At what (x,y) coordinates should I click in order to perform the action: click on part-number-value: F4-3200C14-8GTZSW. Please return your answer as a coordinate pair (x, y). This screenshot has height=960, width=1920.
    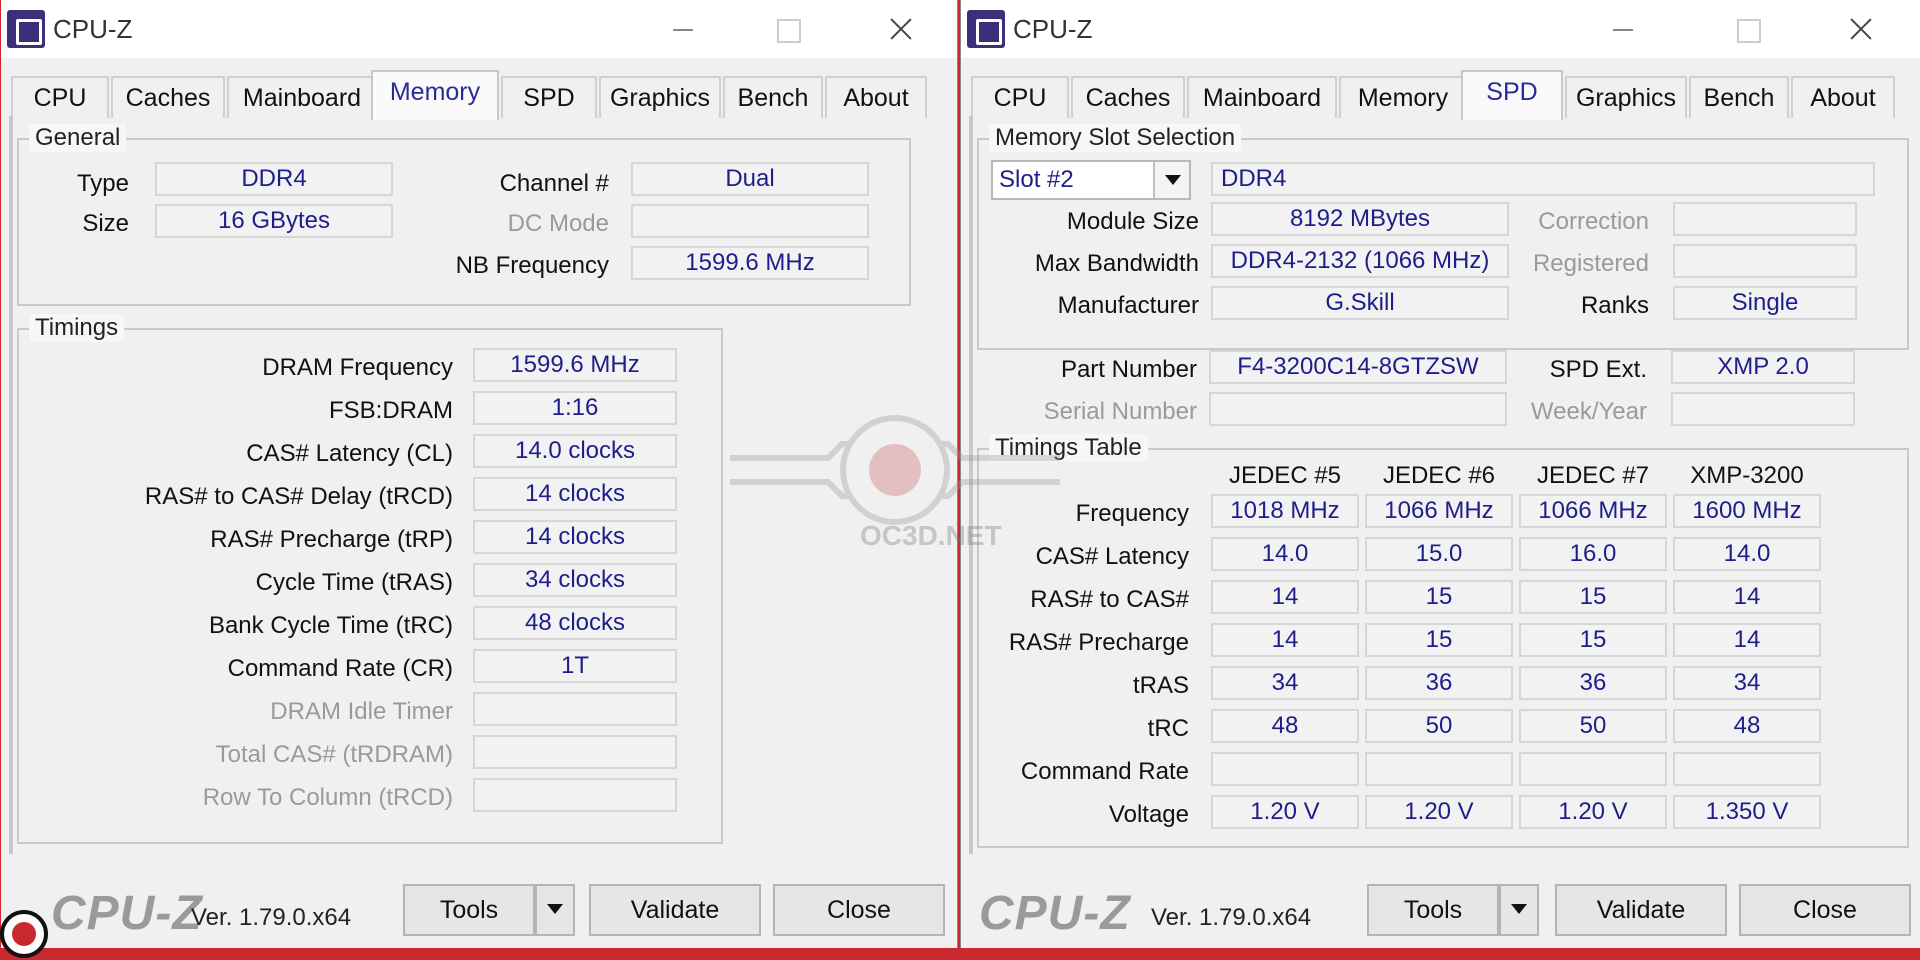
    Looking at the image, I should click on (1358, 367).